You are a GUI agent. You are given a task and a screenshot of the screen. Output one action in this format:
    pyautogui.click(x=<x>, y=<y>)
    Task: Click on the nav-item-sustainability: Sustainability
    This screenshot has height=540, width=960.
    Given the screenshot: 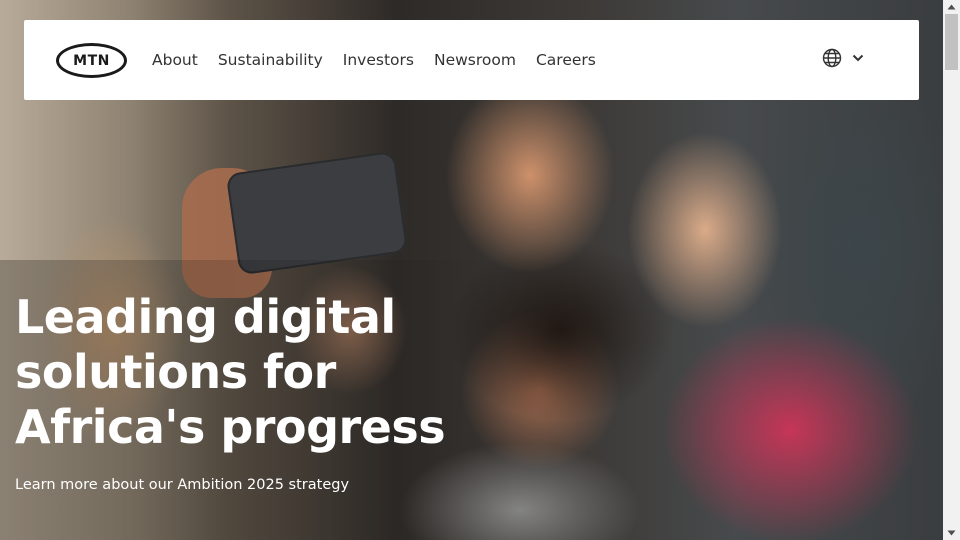 What is the action you would take?
    pyautogui.click(x=270, y=60)
    